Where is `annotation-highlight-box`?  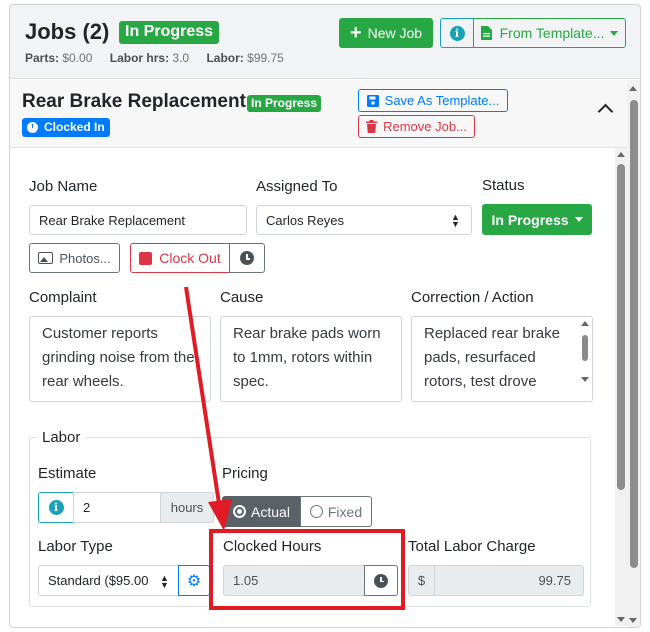
annotation-highlight-box is located at coordinates (307, 569).